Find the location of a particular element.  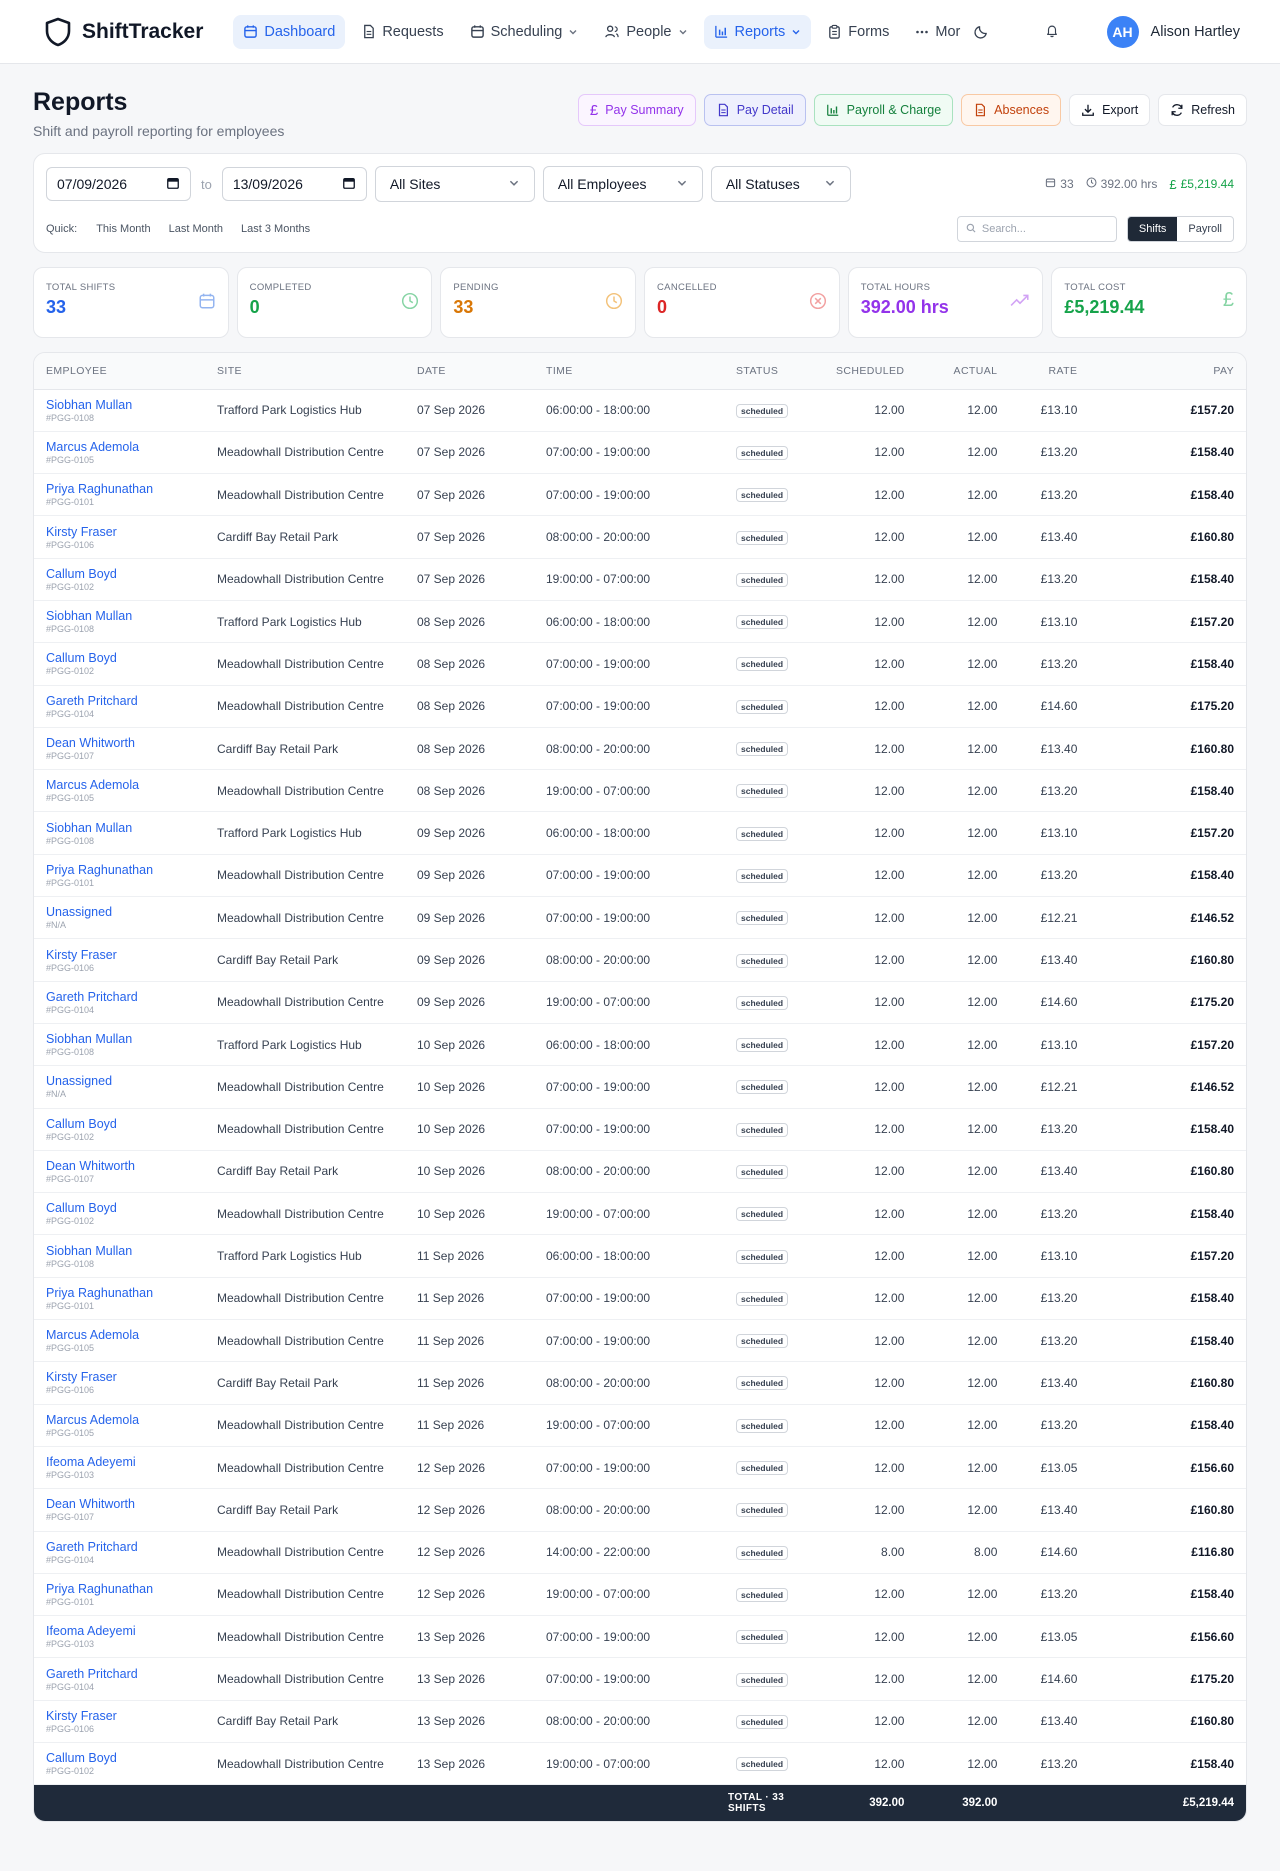

date-to-input: 13/09/2026 is located at coordinates (294, 184).